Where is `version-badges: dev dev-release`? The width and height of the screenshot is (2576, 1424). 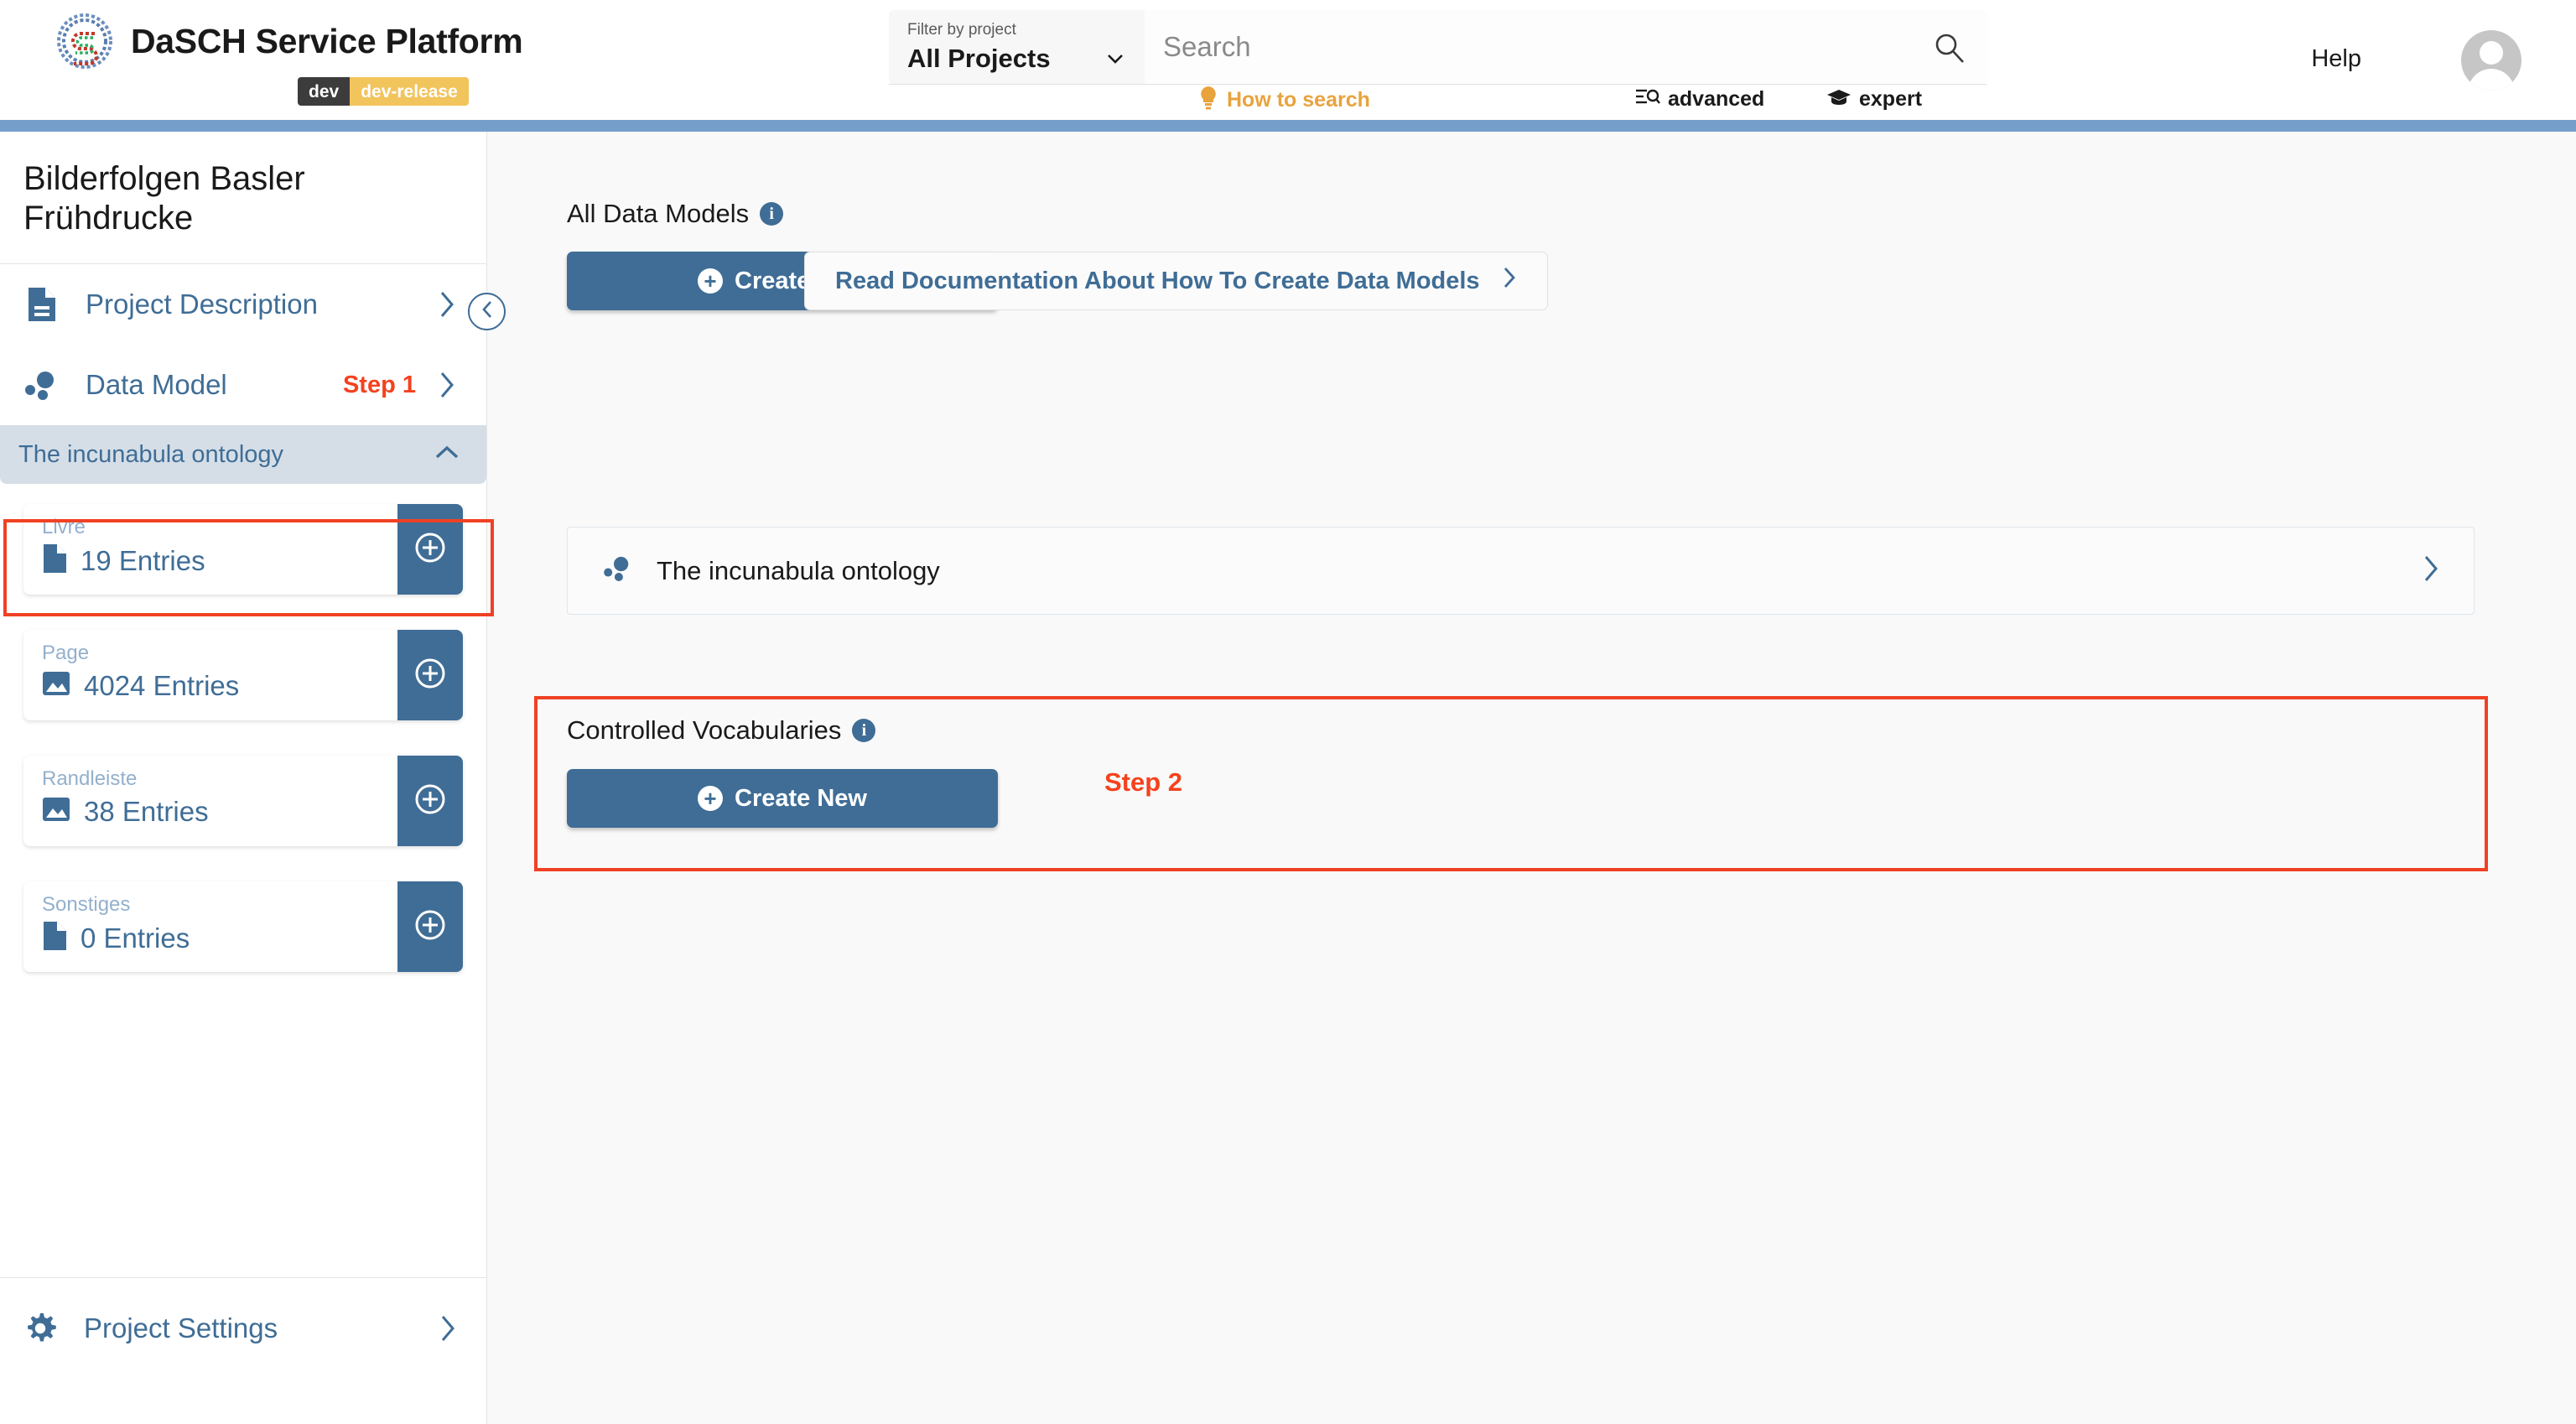
version-badges: dev dev-release is located at coordinates (383, 91).